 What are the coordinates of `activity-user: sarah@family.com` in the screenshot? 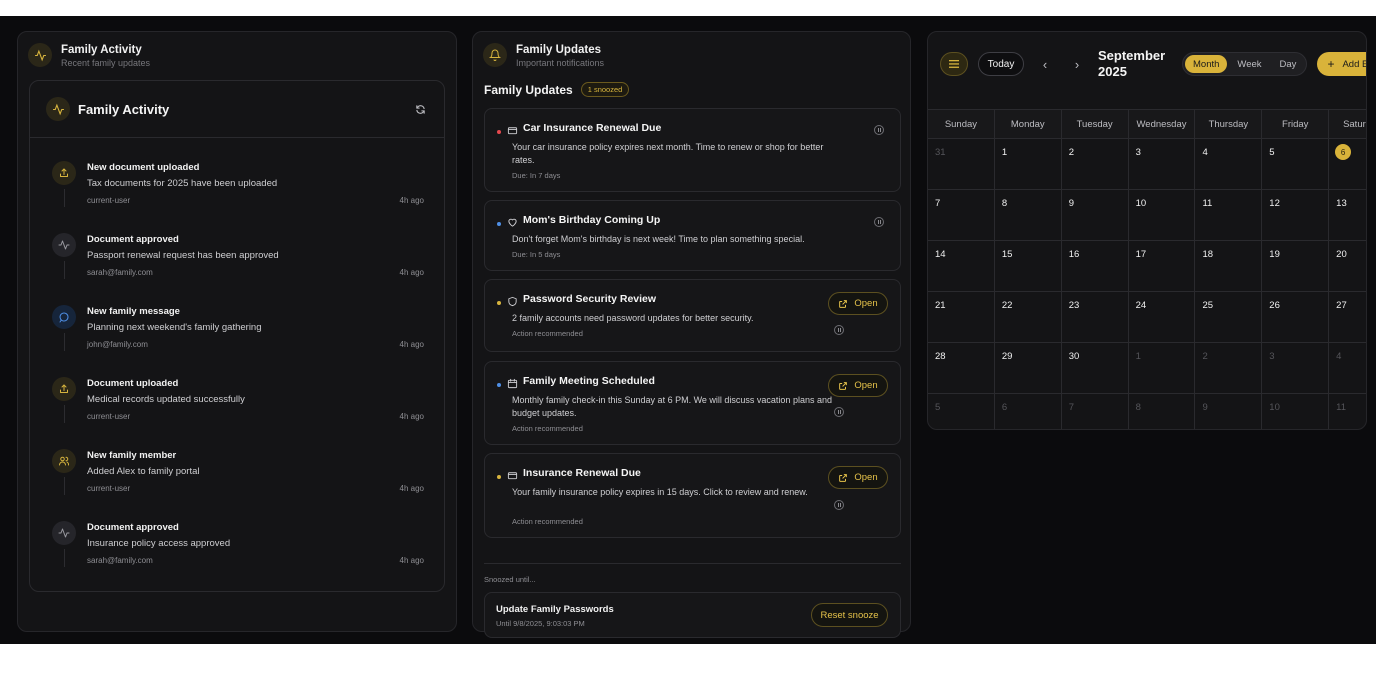 It's located at (120, 560).